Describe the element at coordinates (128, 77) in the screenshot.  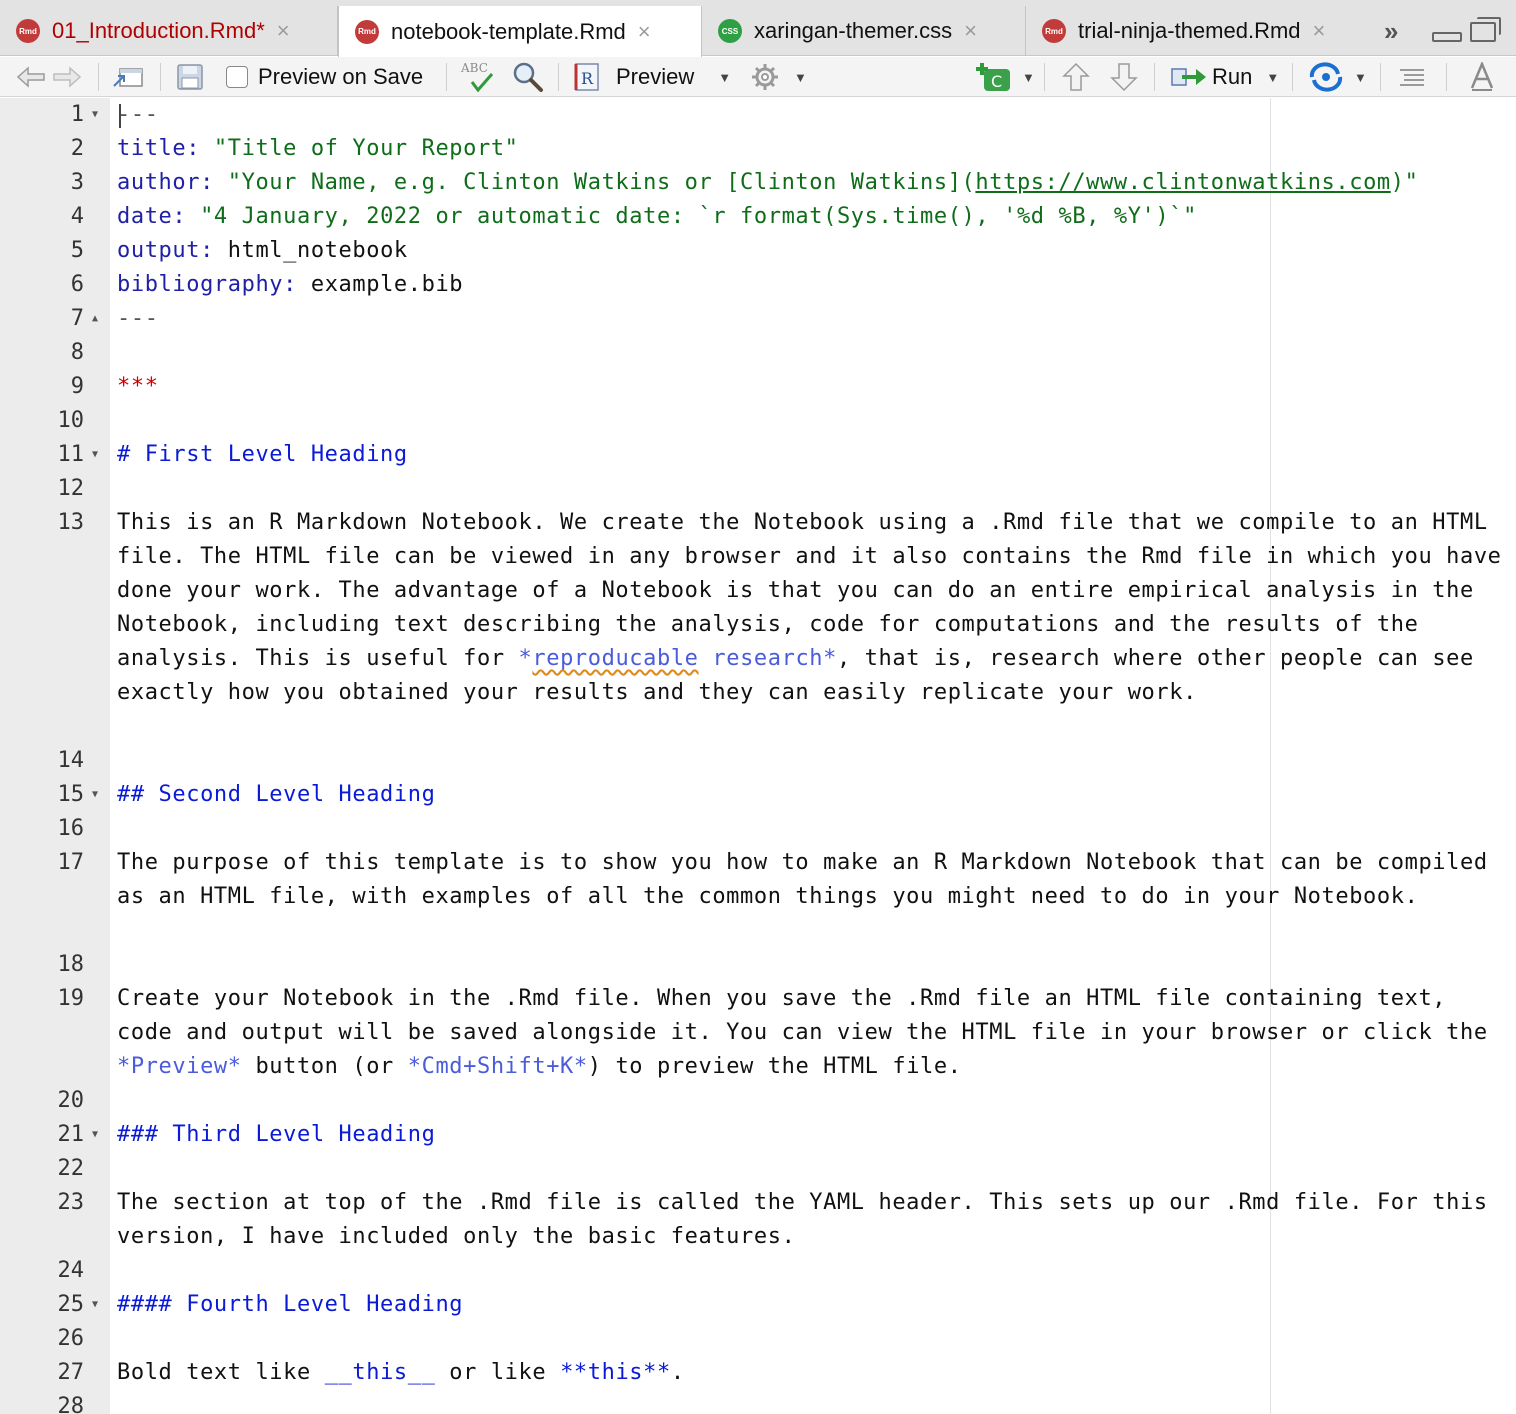
I see `show-in-new-window-icon` at that location.